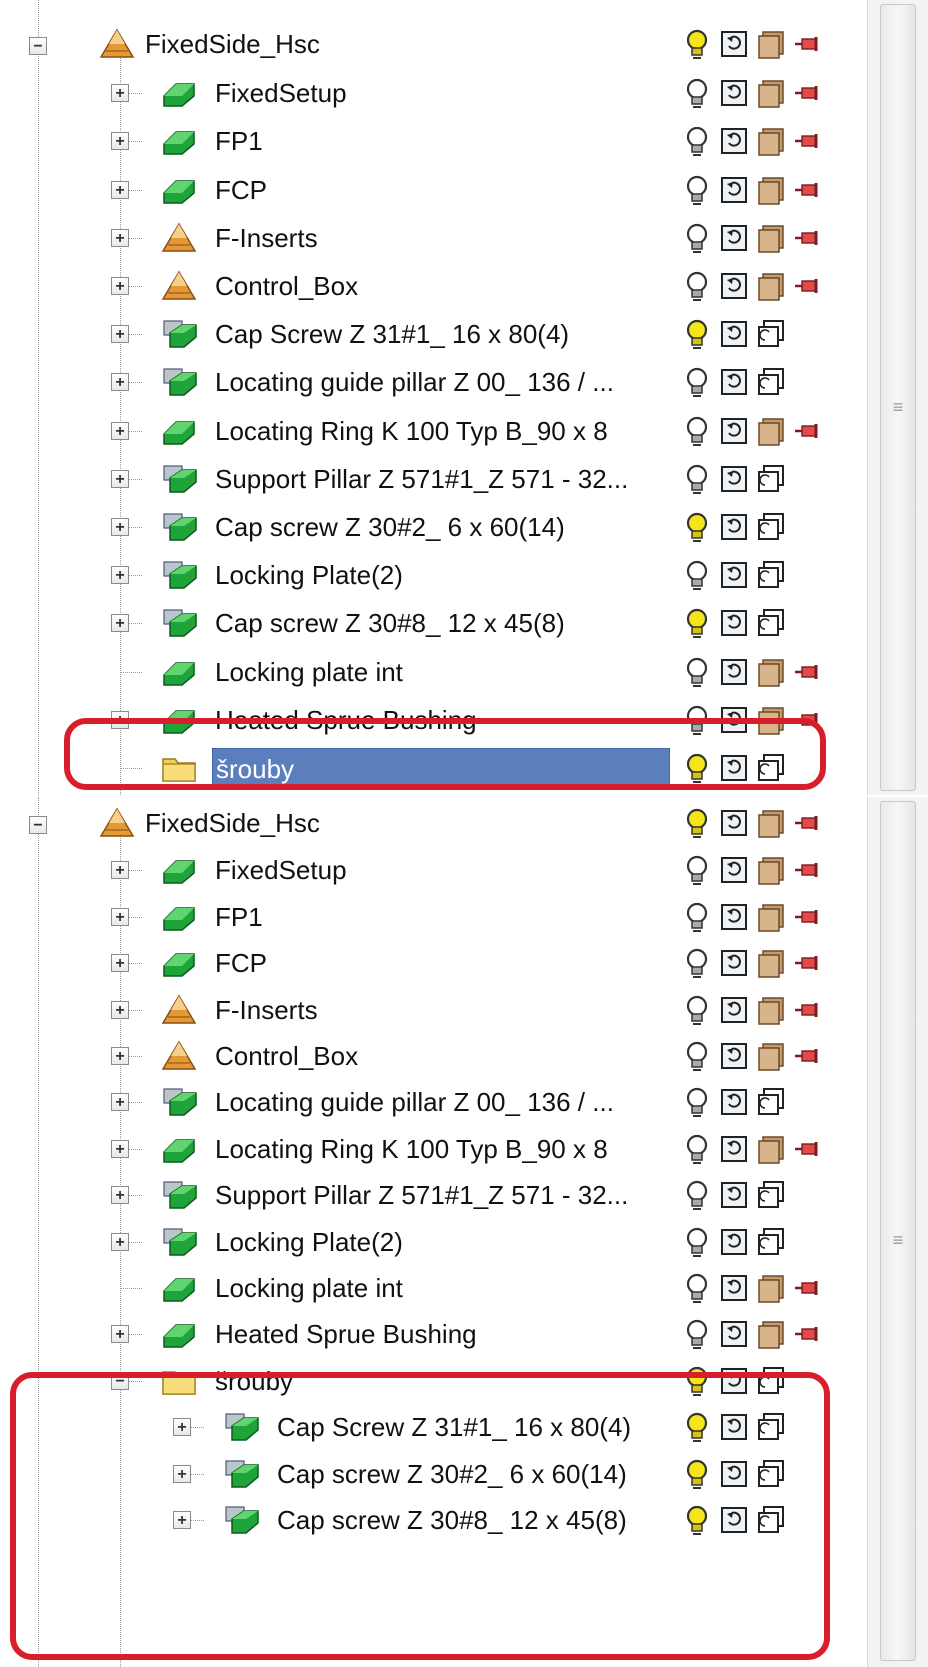  Describe the element at coordinates (434, 769) in the screenshot. I see `tree-row: šrouby` at that location.